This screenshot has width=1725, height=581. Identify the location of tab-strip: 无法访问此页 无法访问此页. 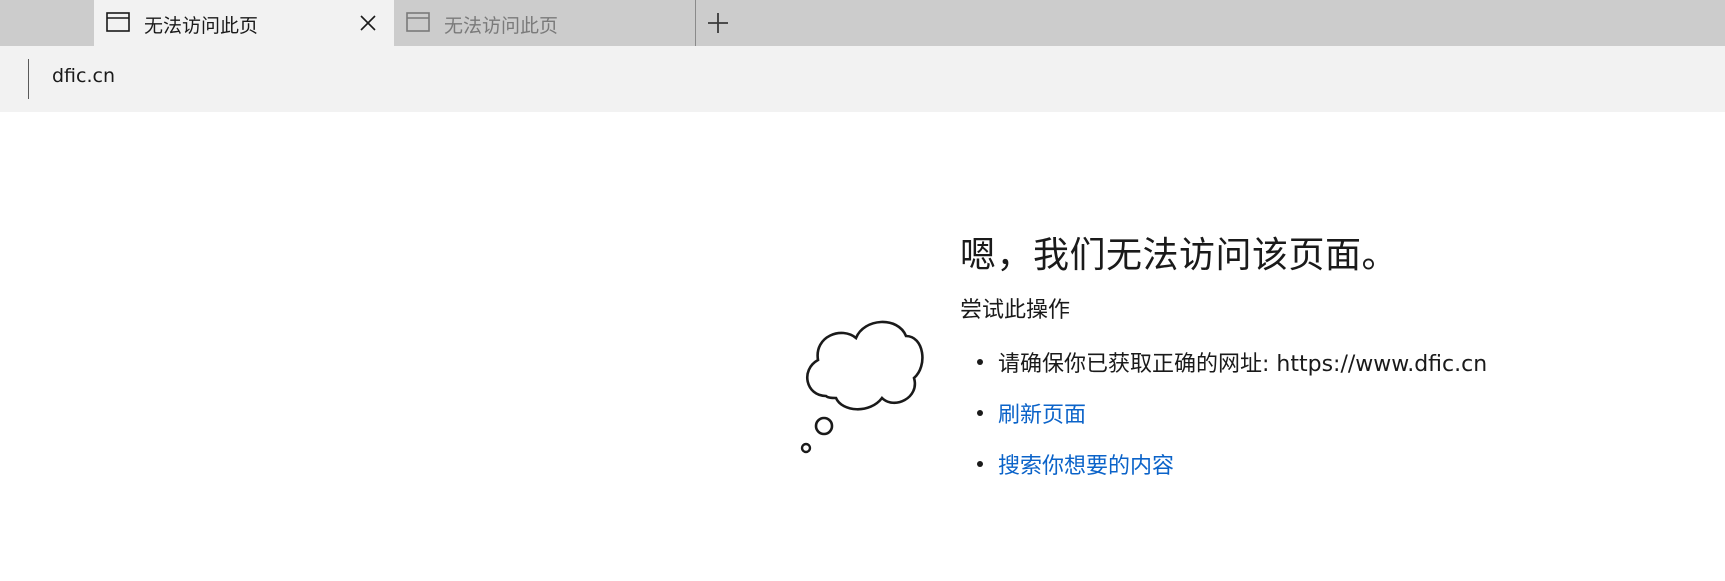
(862, 23).